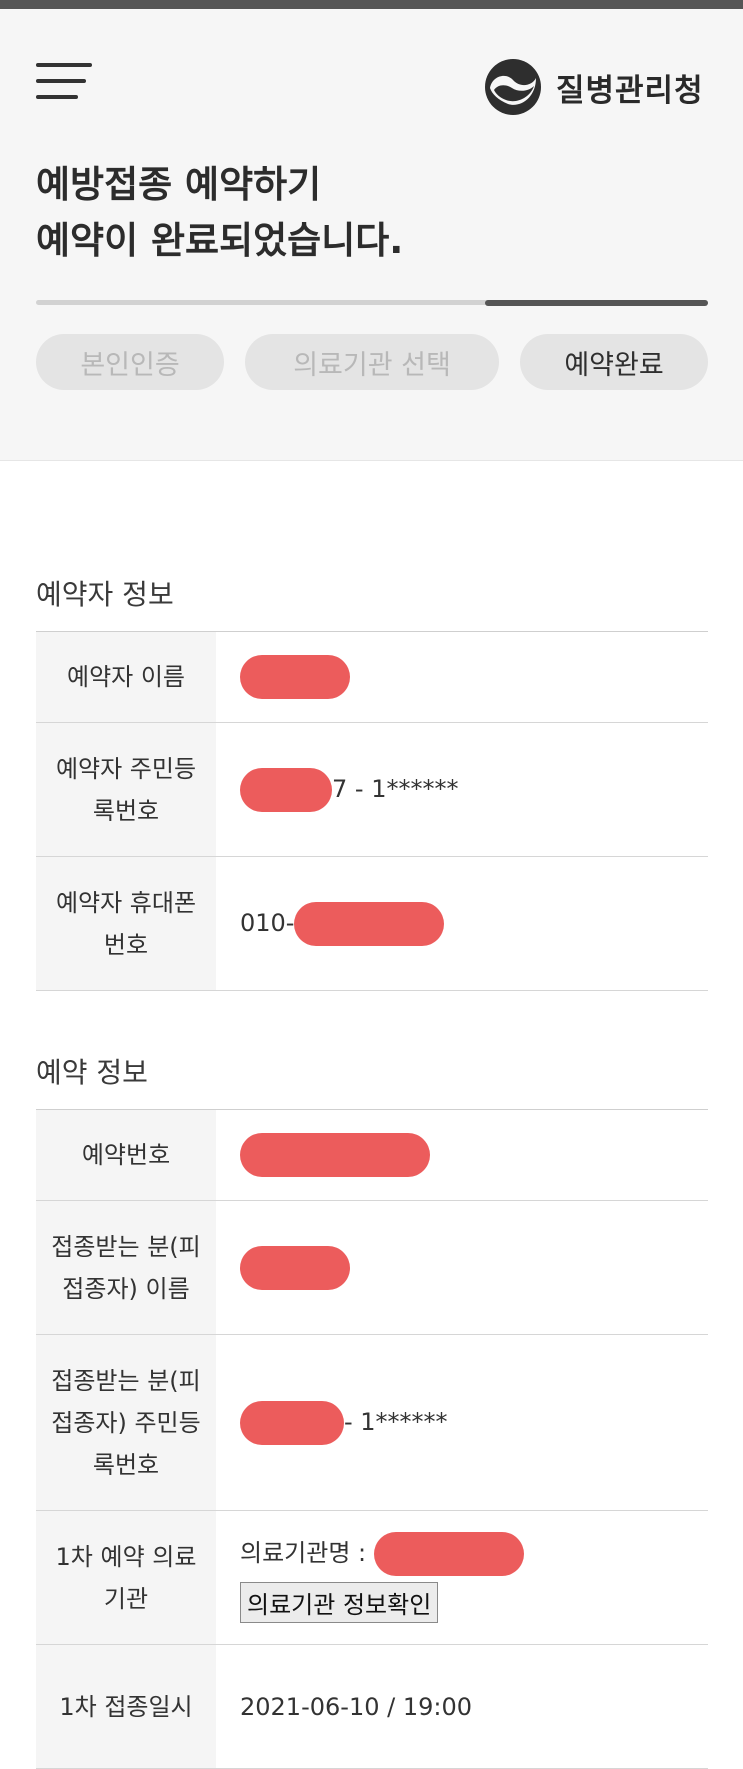  I want to click on step-select-institution: 의료기관 선택, so click(372, 362).